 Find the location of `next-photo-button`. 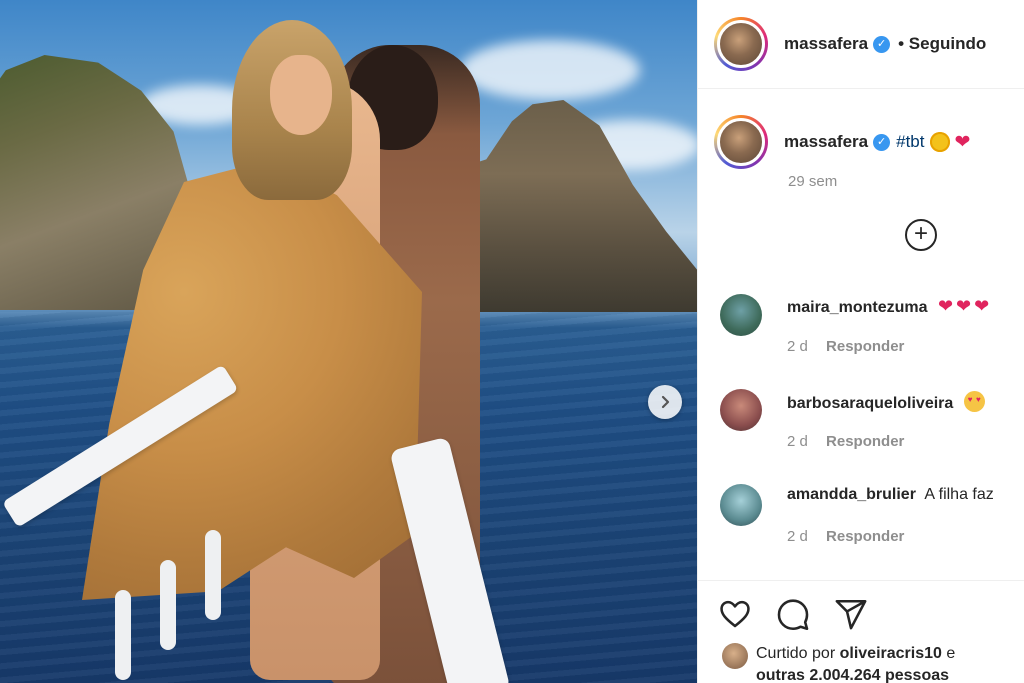

next-photo-button is located at coordinates (665, 402).